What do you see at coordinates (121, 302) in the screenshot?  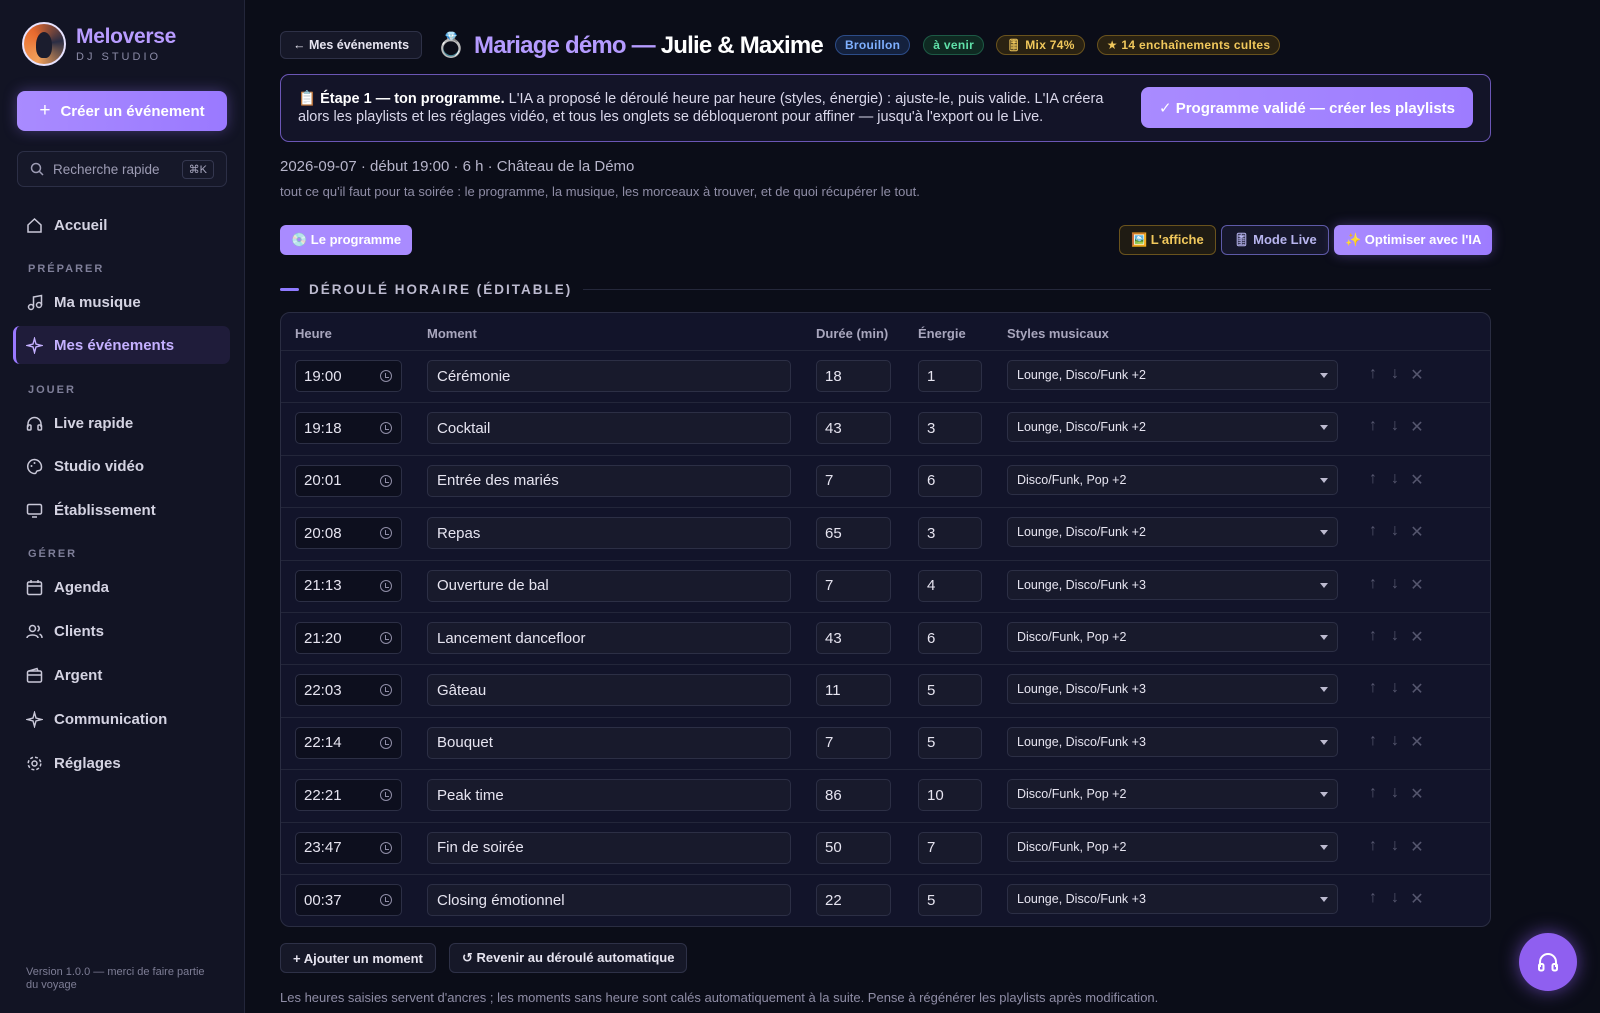 I see `sidebar-item-music: Ma musique` at bounding box center [121, 302].